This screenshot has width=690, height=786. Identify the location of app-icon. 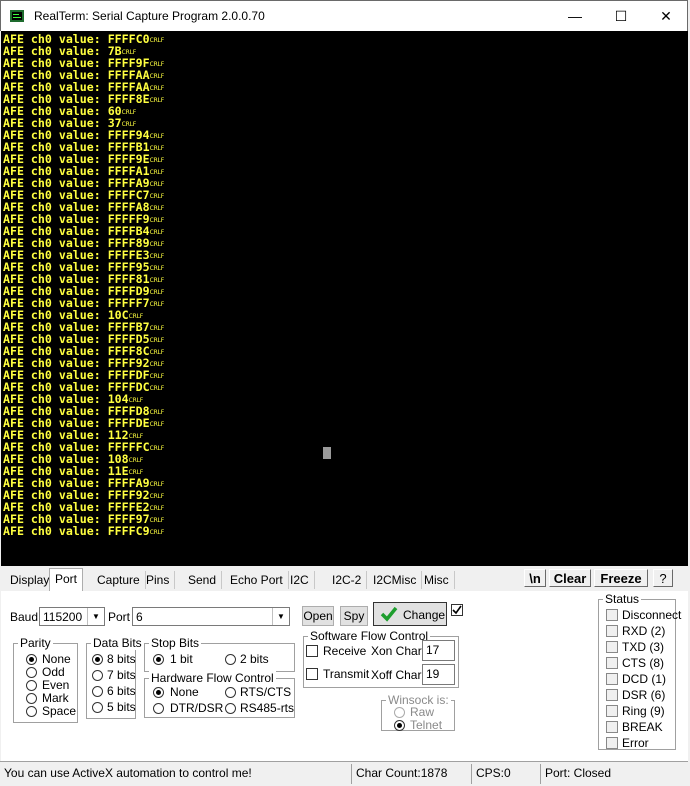
(17, 16).